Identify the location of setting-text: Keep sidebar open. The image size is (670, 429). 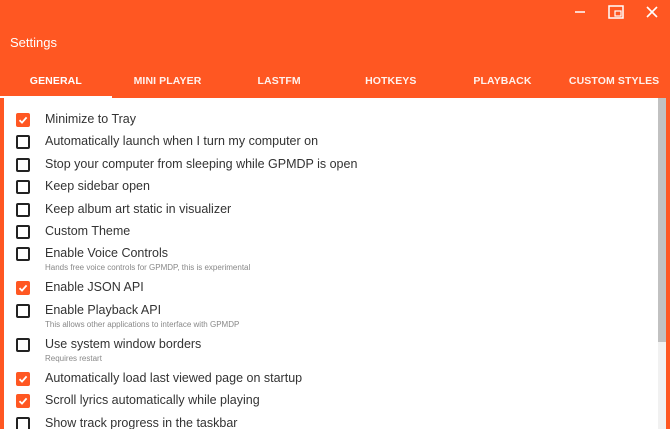
(97, 186).